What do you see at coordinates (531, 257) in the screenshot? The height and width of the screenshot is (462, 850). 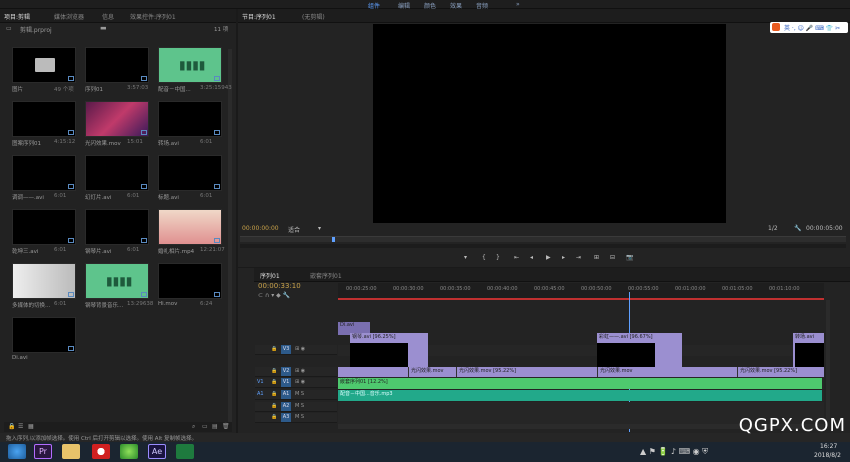 I see `step-back-icon: ◂` at bounding box center [531, 257].